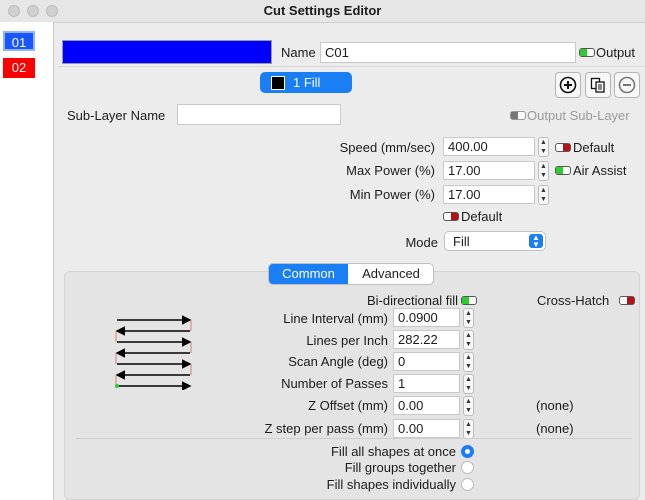  I want to click on line-interval-label: Line Interval (mm), so click(335, 318).